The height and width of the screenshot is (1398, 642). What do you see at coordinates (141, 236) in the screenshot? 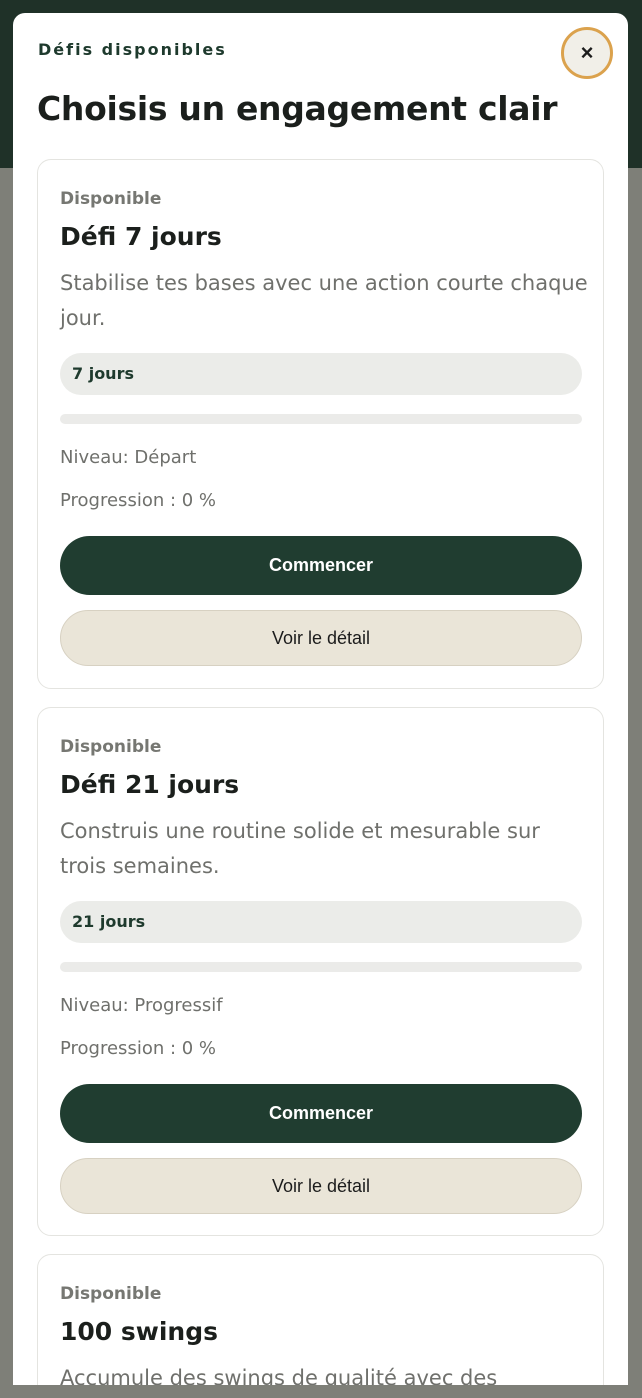
I see `challenge-title: Défi 7 jours` at bounding box center [141, 236].